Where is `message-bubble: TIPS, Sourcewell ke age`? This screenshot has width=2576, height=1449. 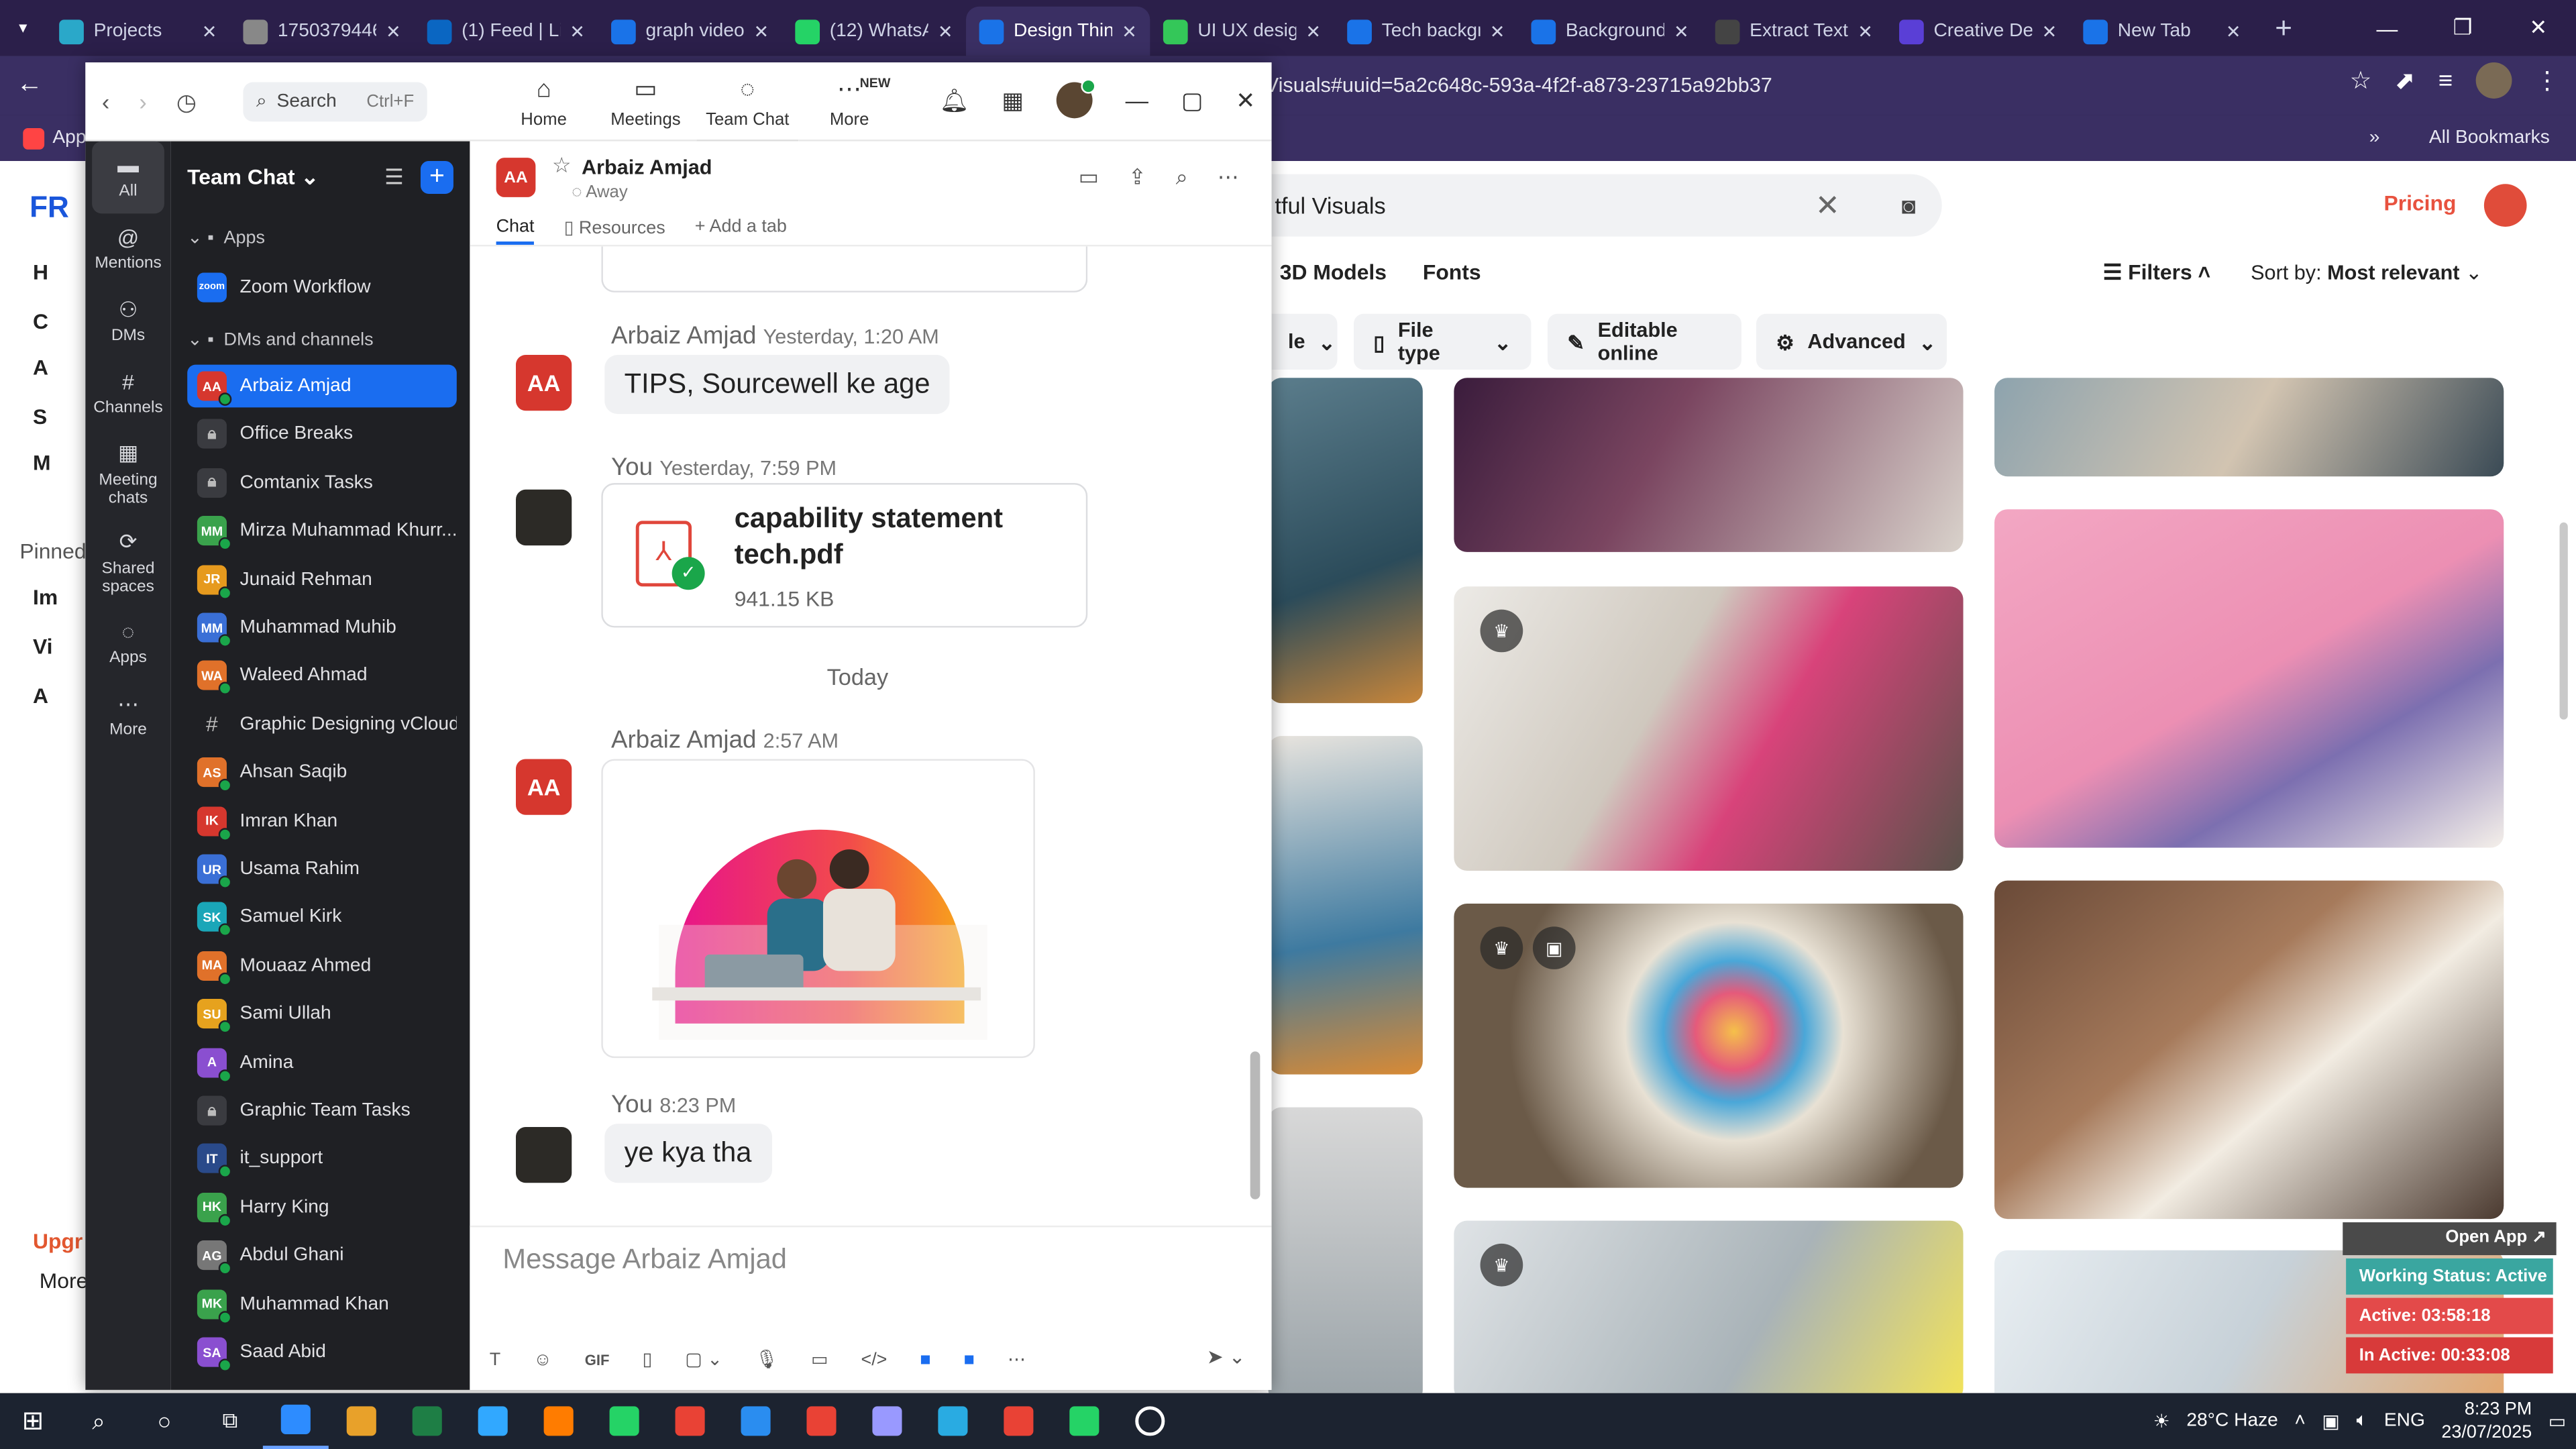 message-bubble: TIPS, Sourcewell ke age is located at coordinates (777, 384).